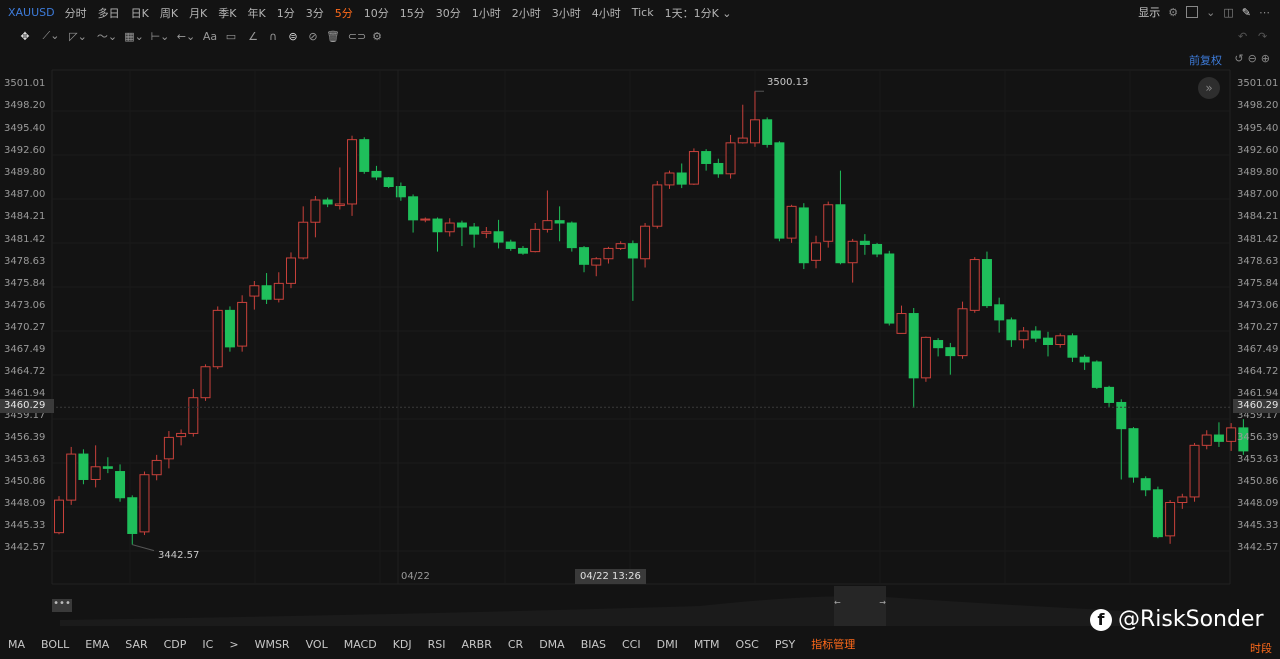  Describe the element at coordinates (25, 128) in the screenshot. I see `y-tick-label-left: 3495.40` at that location.